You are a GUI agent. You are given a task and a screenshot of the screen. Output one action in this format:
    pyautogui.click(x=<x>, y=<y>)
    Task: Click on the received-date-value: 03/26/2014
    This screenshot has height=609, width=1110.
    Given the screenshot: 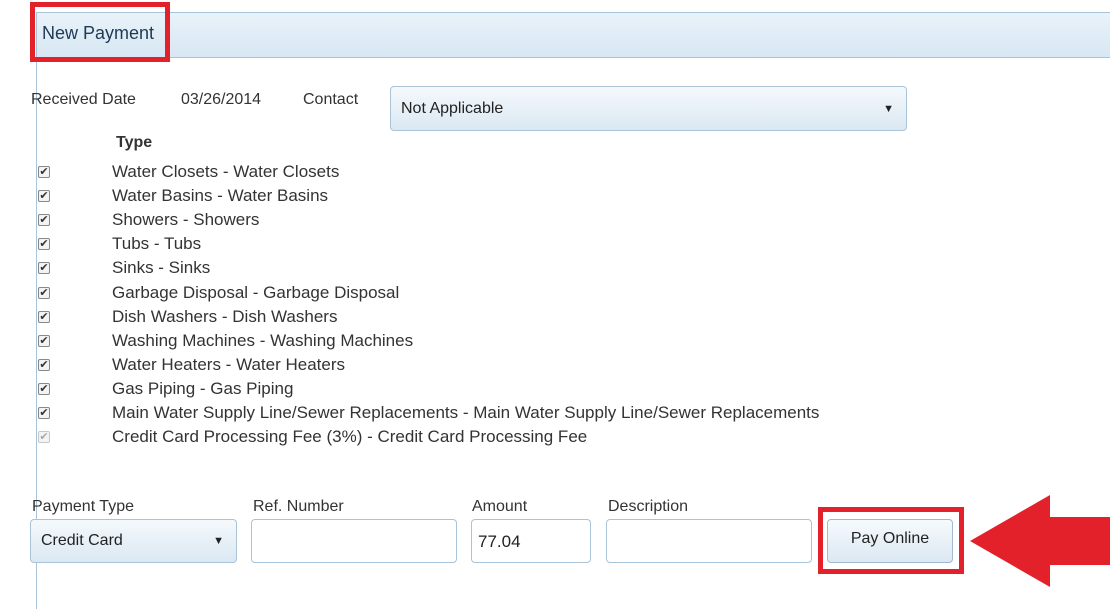 What is the action you would take?
    pyautogui.click(x=221, y=99)
    